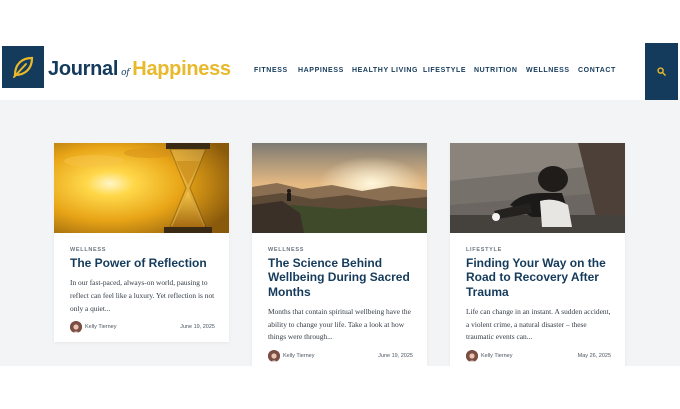  What do you see at coordinates (141, 188) in the screenshot?
I see `hourglass-sunset-photo` at bounding box center [141, 188].